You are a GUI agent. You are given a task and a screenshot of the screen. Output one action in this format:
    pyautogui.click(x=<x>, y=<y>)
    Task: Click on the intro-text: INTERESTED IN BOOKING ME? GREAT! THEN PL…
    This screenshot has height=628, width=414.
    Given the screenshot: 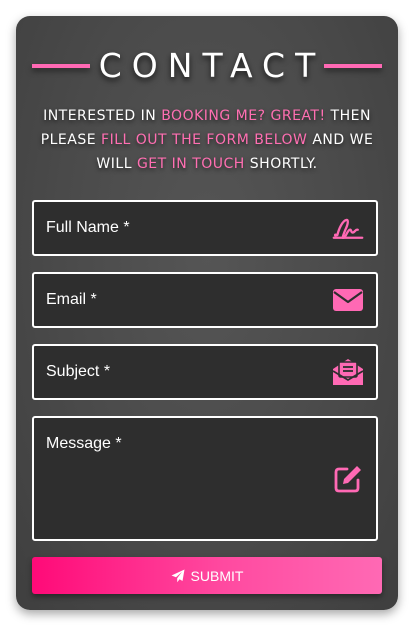 What is the action you would take?
    pyautogui.click(x=207, y=140)
    